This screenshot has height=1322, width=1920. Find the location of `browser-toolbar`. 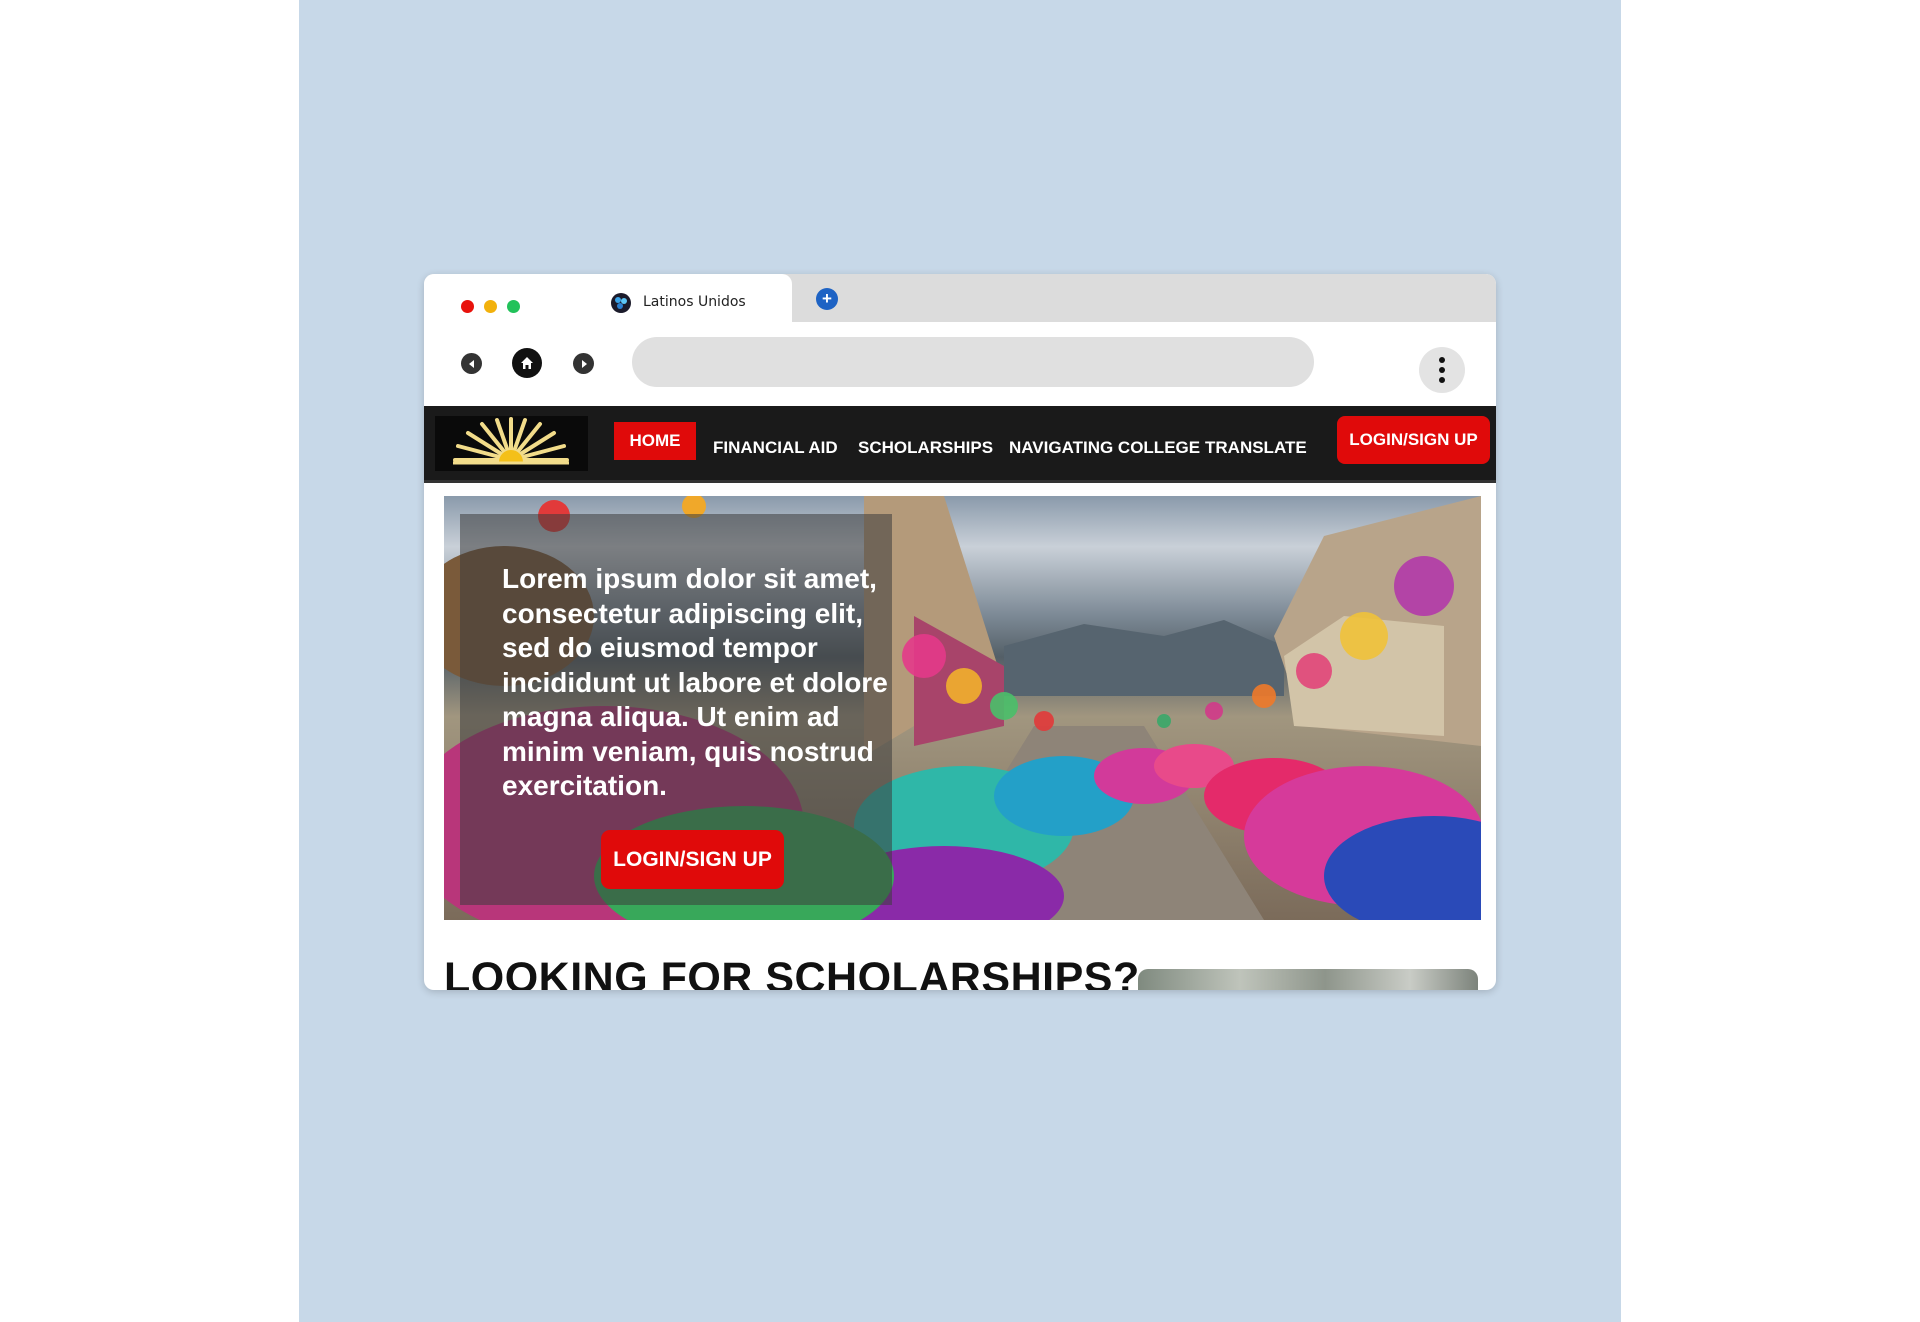

browser-toolbar is located at coordinates (960, 364).